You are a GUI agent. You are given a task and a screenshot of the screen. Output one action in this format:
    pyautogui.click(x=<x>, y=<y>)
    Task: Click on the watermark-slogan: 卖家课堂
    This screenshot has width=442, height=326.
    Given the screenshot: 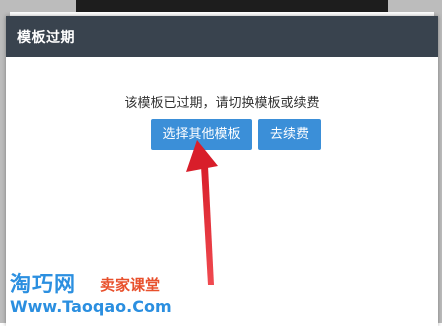 What is the action you would take?
    pyautogui.click(x=130, y=285)
    